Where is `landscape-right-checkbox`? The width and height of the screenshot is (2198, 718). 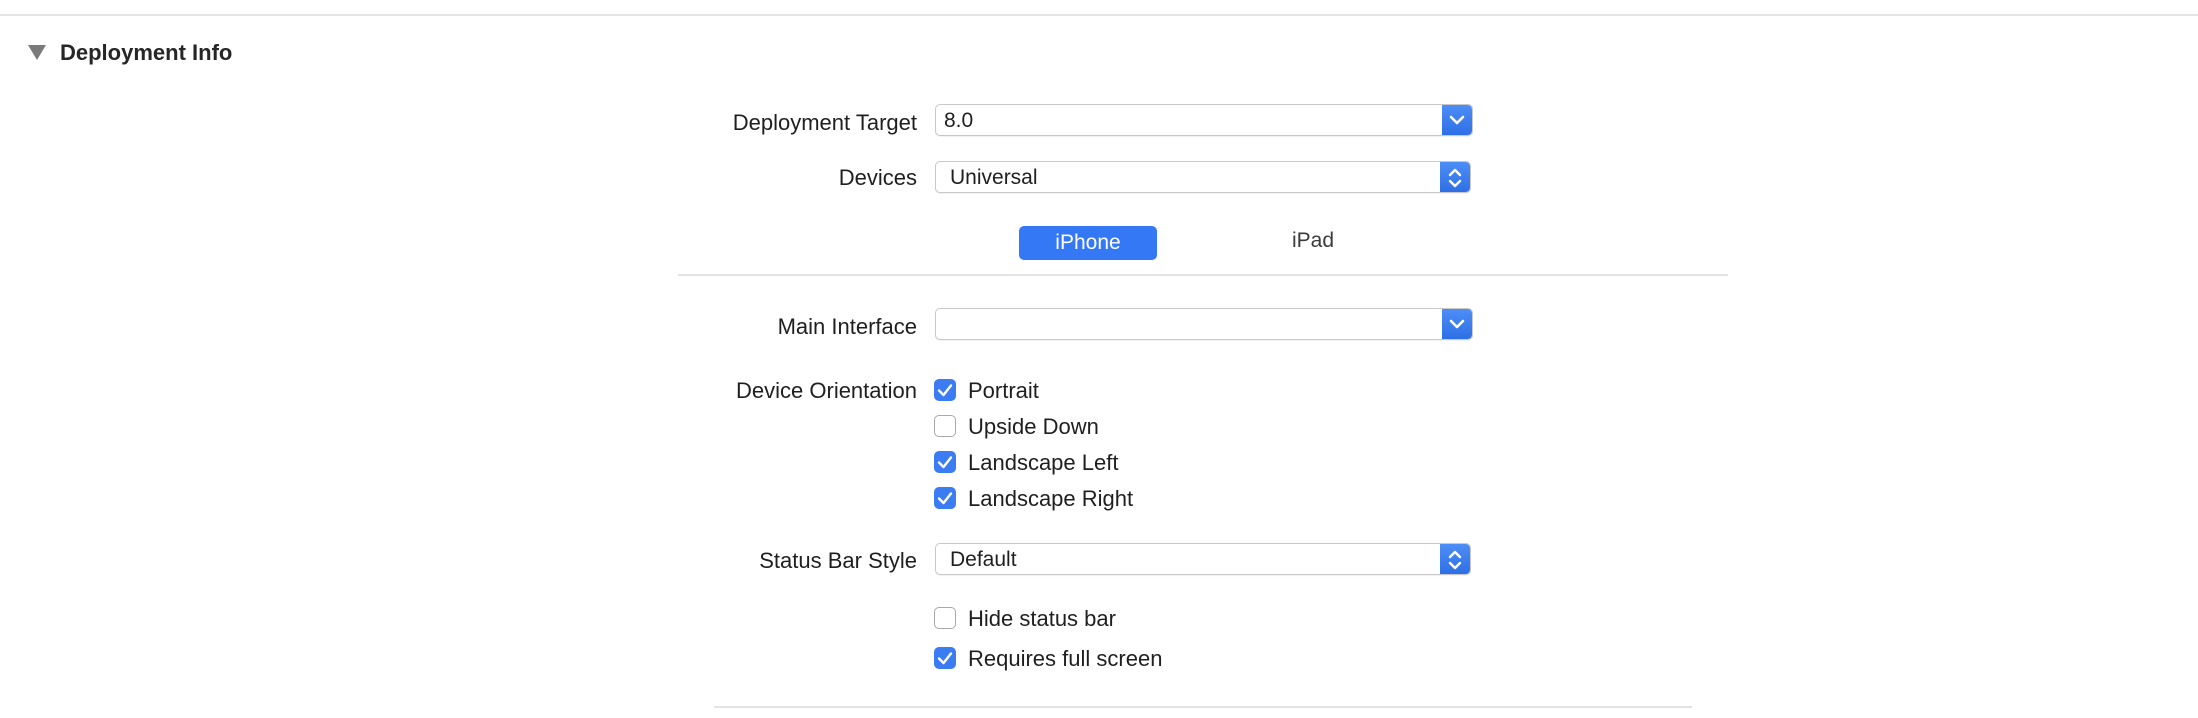 landscape-right-checkbox is located at coordinates (945, 498).